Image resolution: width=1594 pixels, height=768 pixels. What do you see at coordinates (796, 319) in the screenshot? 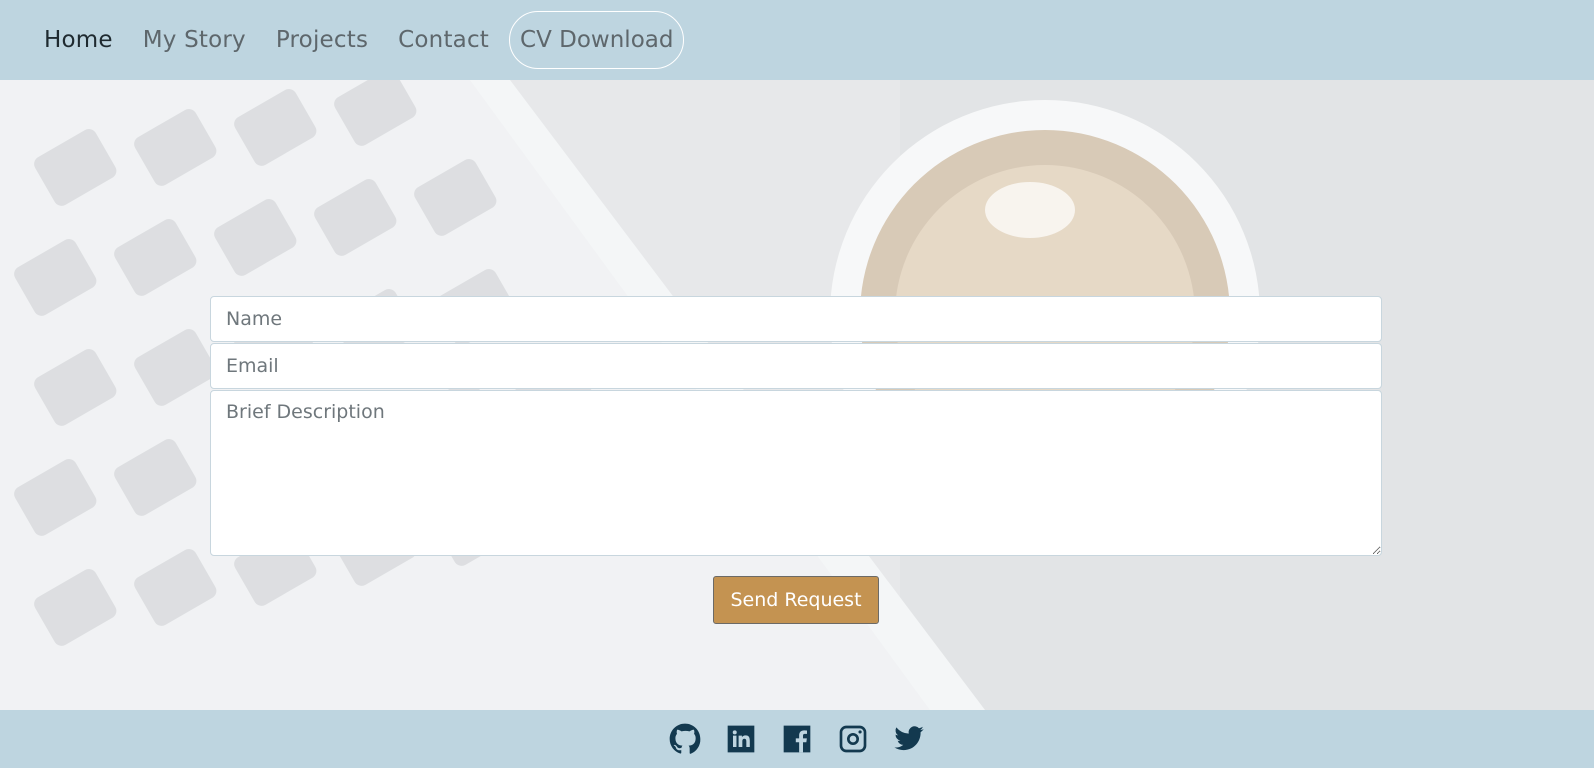
I see `name-input` at bounding box center [796, 319].